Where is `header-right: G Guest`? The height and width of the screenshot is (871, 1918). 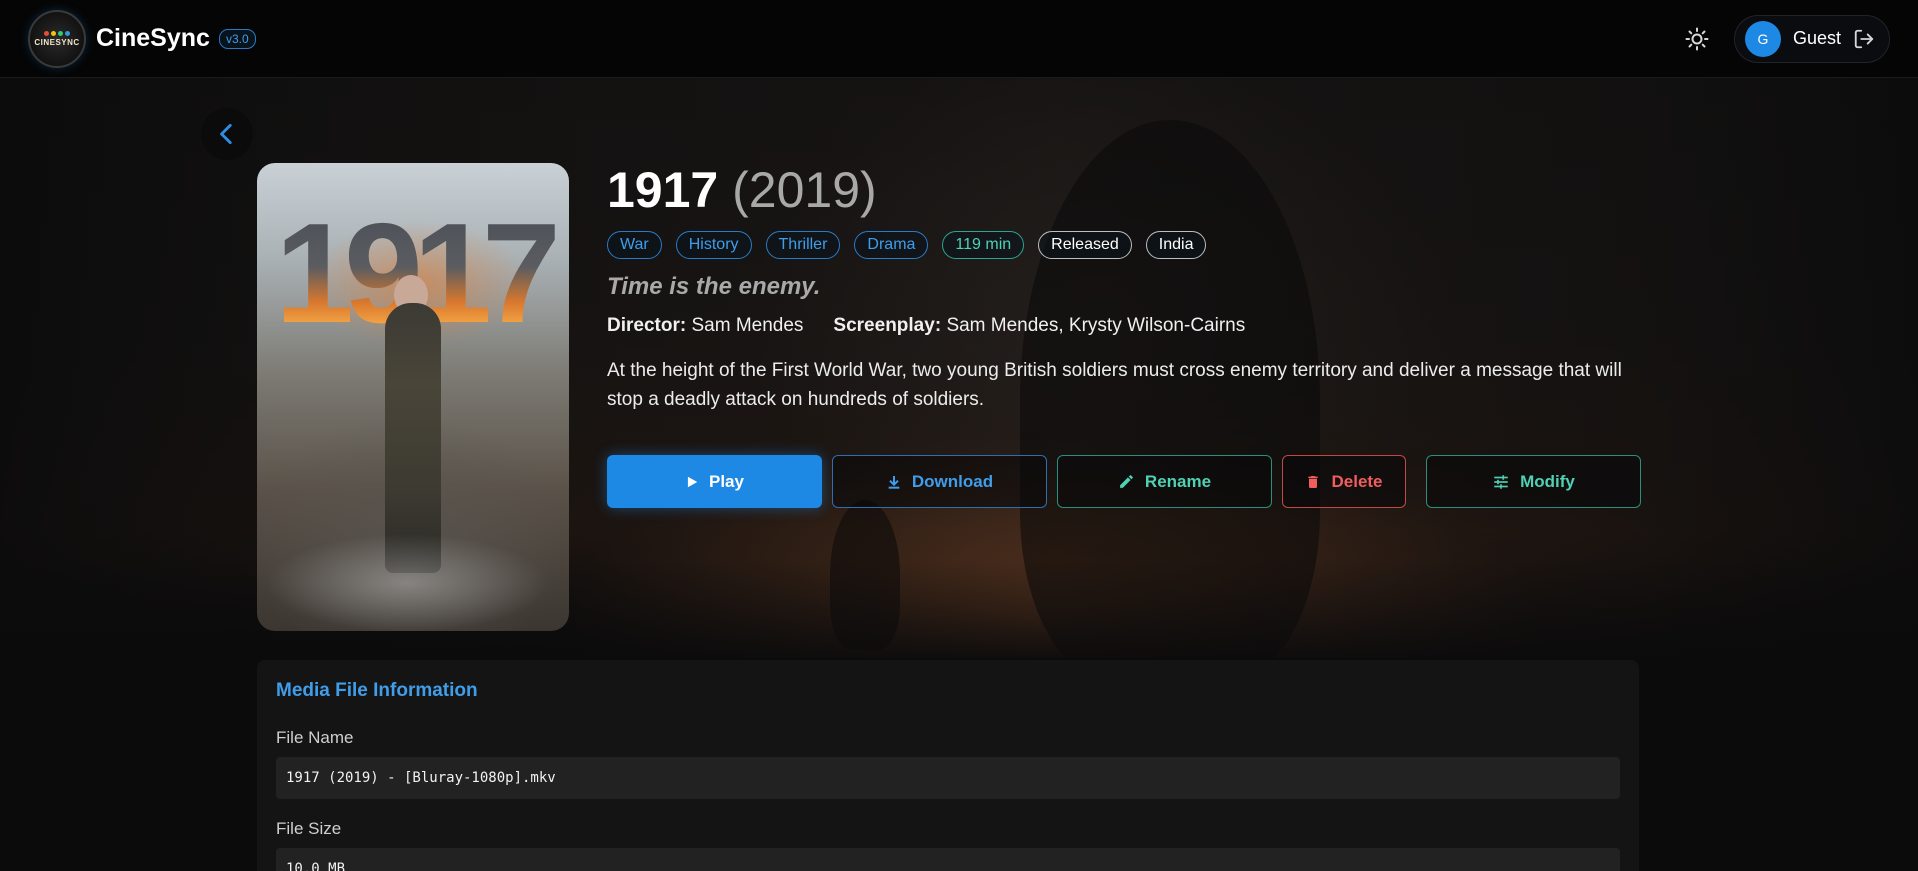 header-right: G Guest is located at coordinates (1786, 38).